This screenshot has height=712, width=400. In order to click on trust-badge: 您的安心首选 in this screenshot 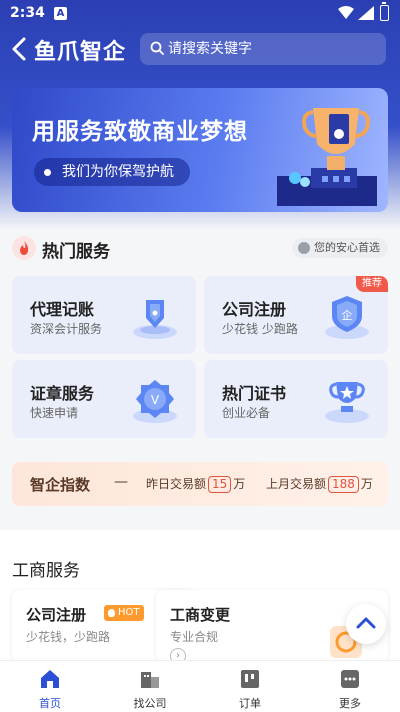, I will do `click(340, 248)`.